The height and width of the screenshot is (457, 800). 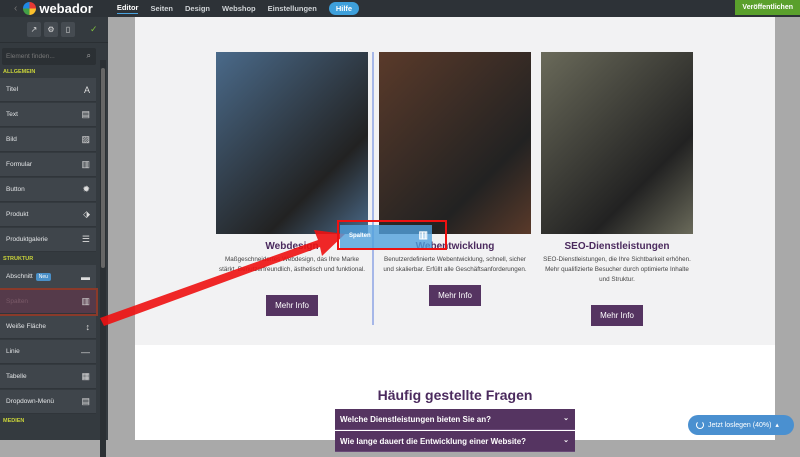 I want to click on chevron-up-icon: ▴, so click(x=777, y=425).